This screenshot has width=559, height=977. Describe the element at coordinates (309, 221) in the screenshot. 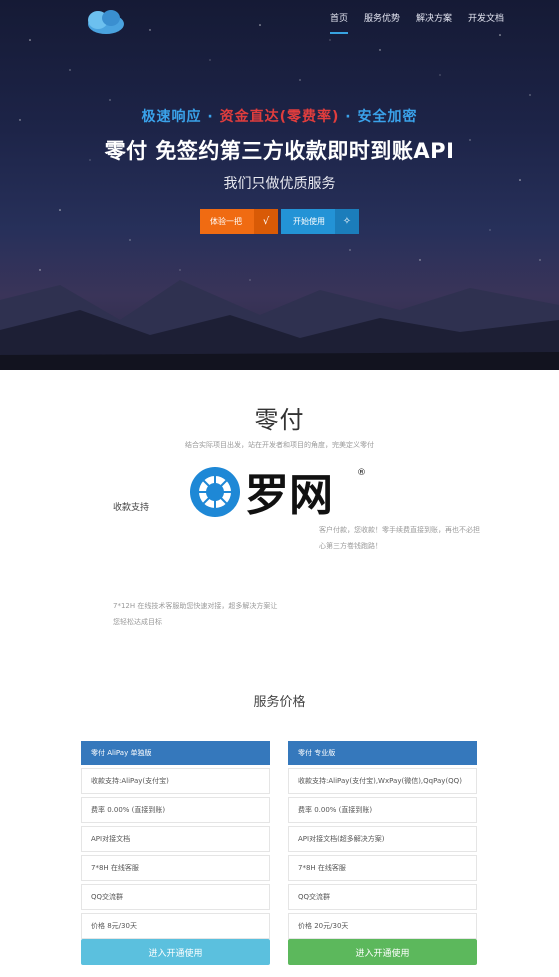

I see `start-button-label: 开始使用` at that location.